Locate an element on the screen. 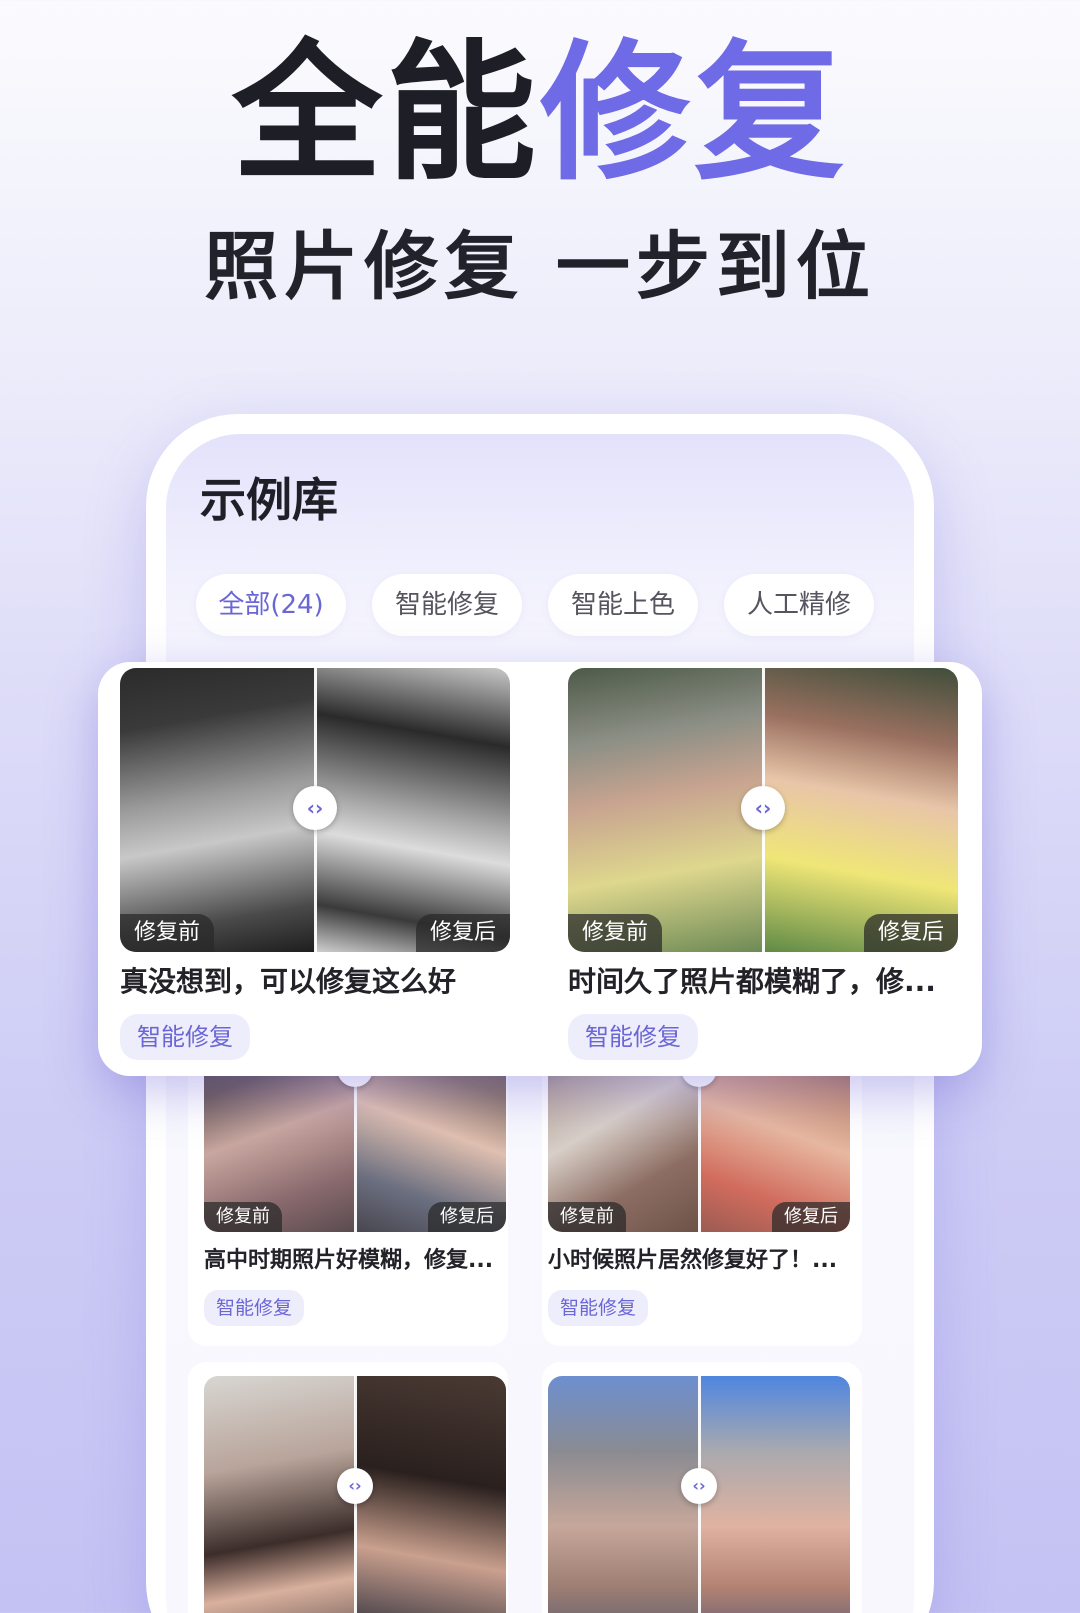 This screenshot has height=1613, width=1080. filter-tabs: 全部(24) 智能修复 智能上色 人工精修 is located at coordinates (541, 605).